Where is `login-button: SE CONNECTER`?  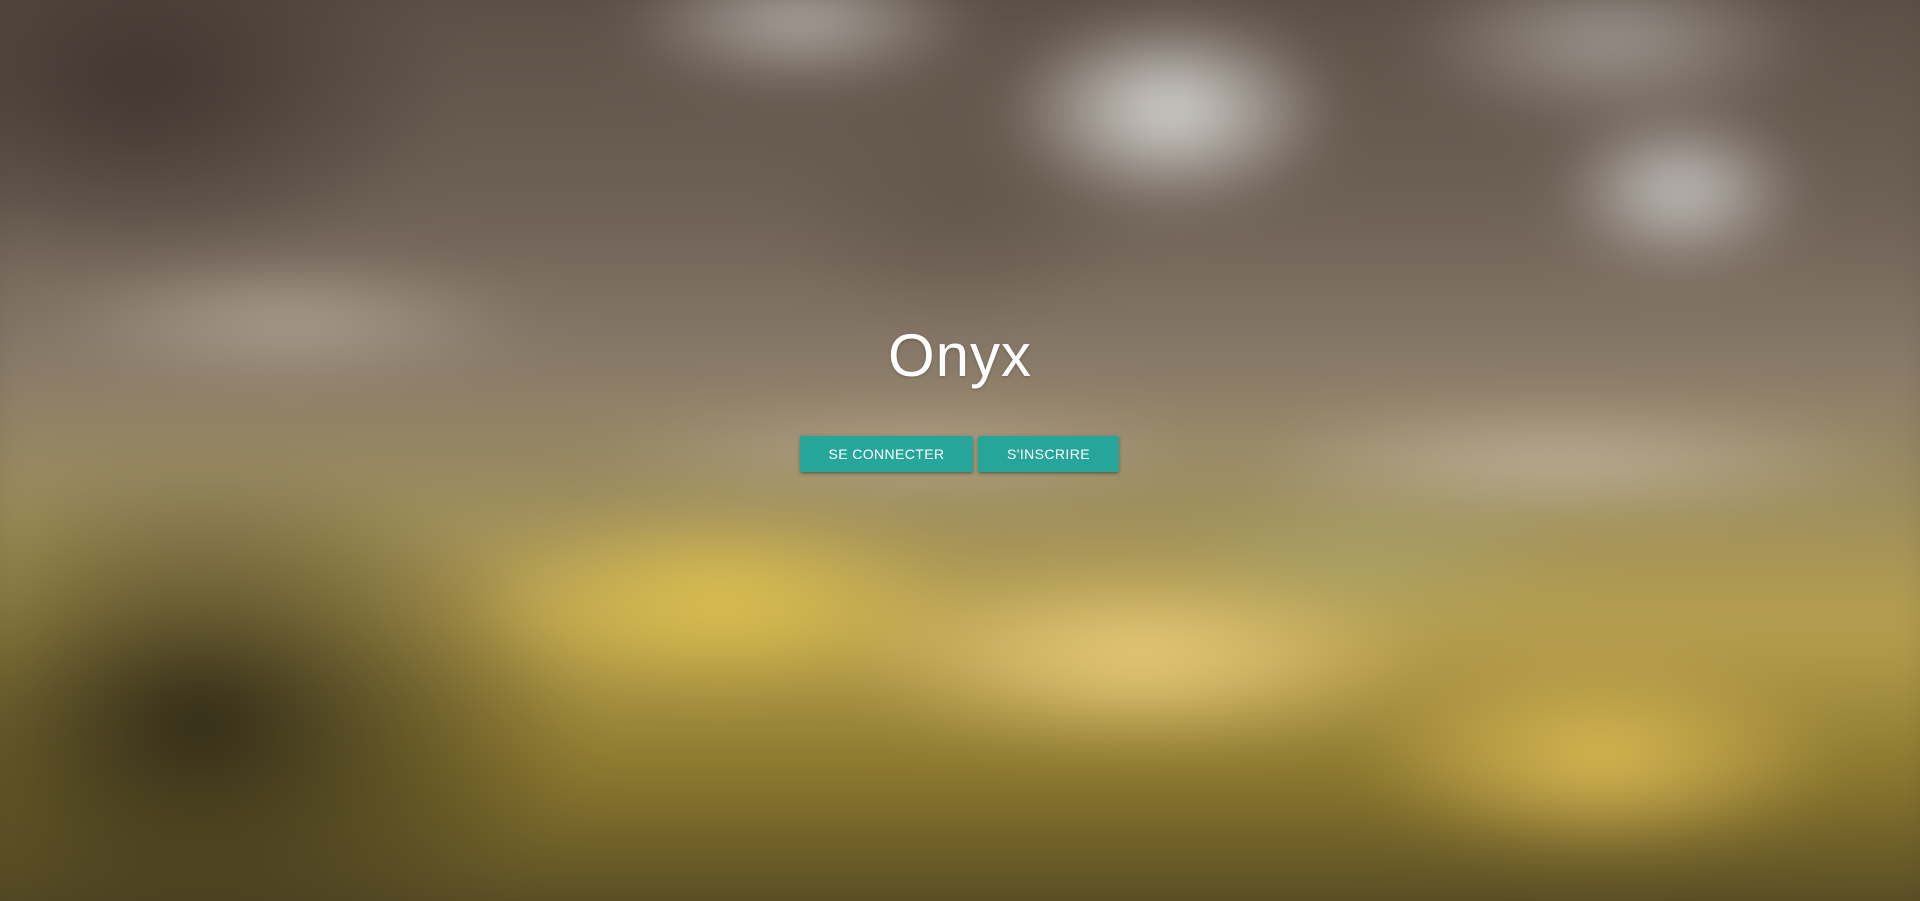
login-button: SE CONNECTER is located at coordinates (886, 454).